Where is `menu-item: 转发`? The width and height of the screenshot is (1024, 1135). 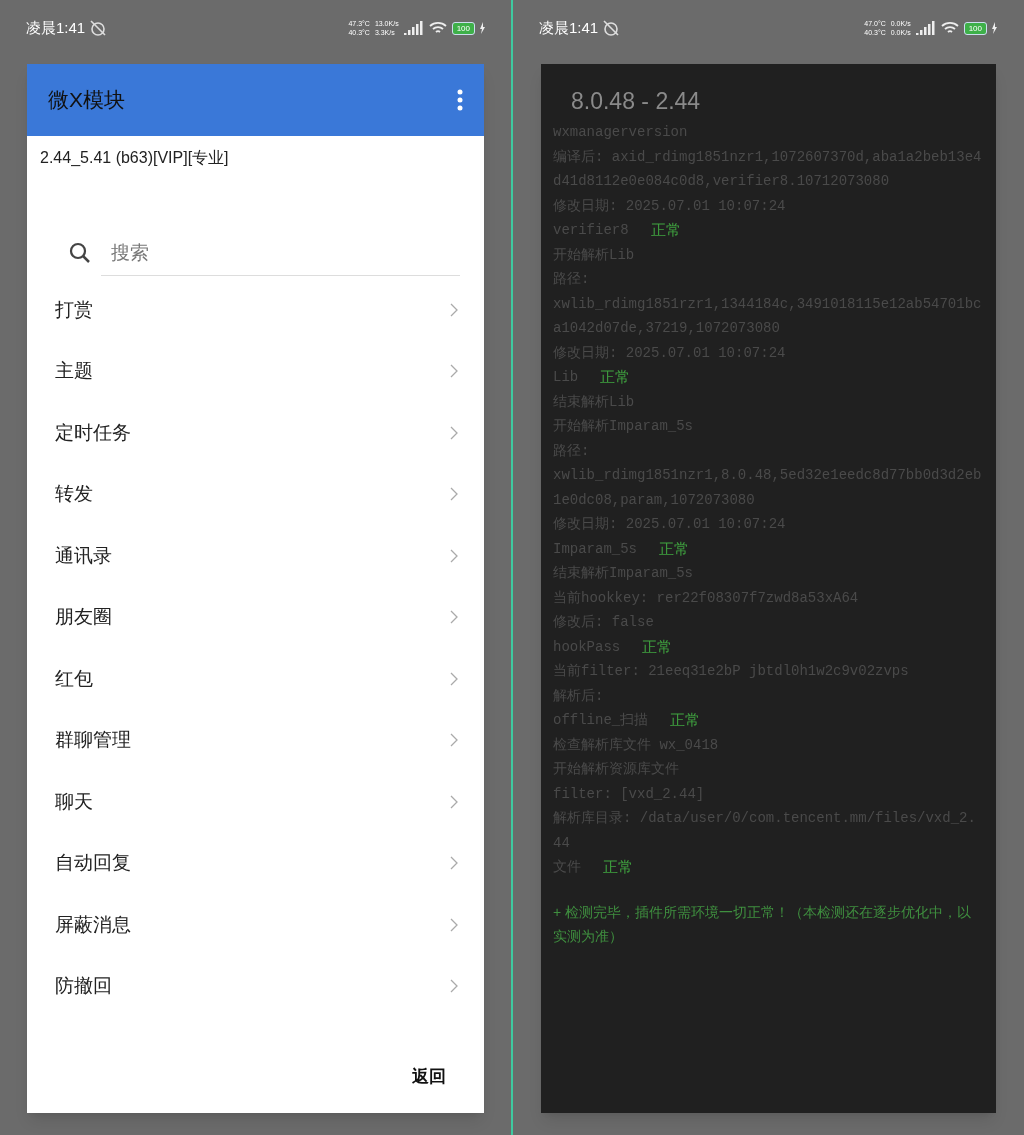
menu-item: 转发 is located at coordinates (255, 494).